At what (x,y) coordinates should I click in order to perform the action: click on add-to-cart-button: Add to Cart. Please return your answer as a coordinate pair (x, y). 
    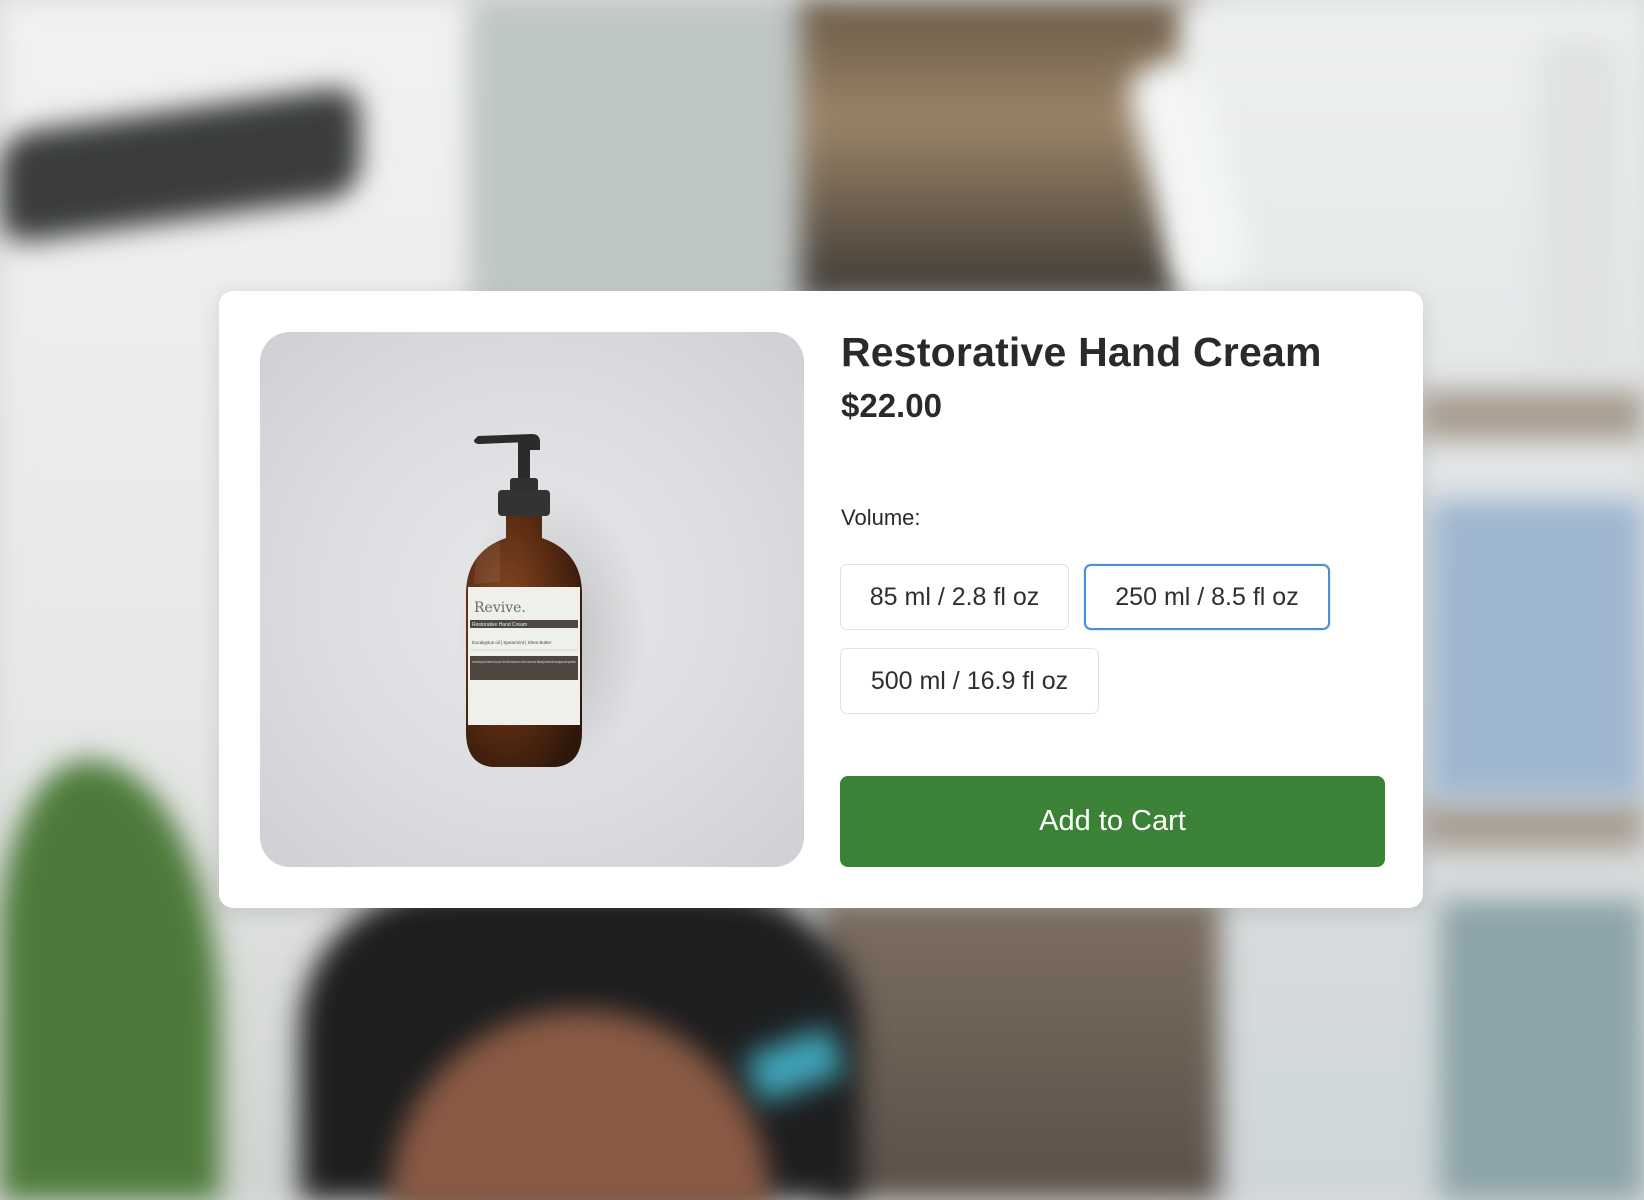
    Looking at the image, I should click on (1112, 821).